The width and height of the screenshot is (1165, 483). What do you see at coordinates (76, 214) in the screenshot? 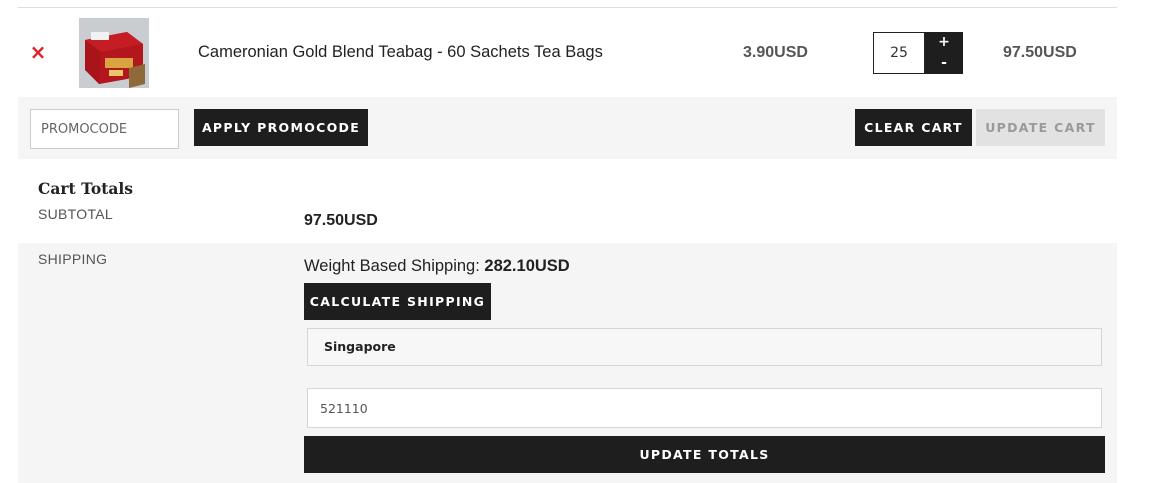
I see `subtotal-label: SUBTOTAL` at bounding box center [76, 214].